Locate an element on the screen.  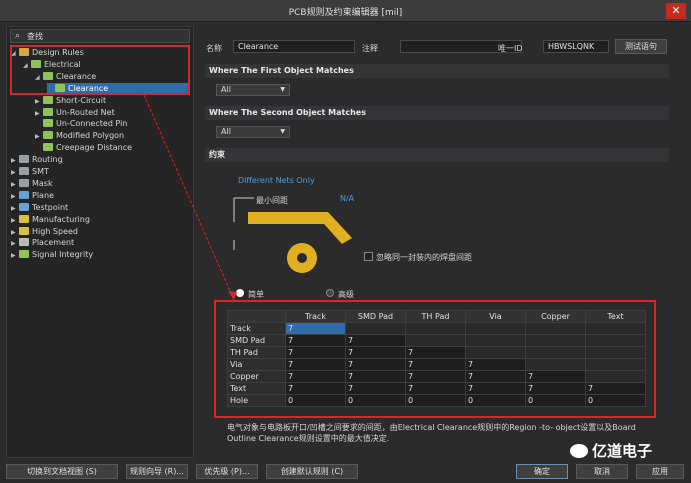
apply-button: 应用 is located at coordinates (660, 471).